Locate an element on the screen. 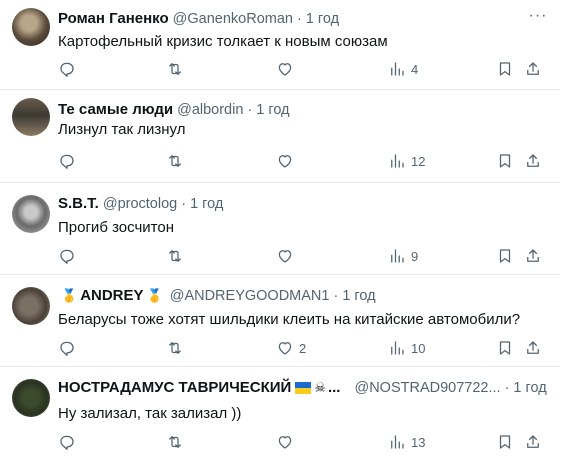  like-button: 2 is located at coordinates (291, 348).